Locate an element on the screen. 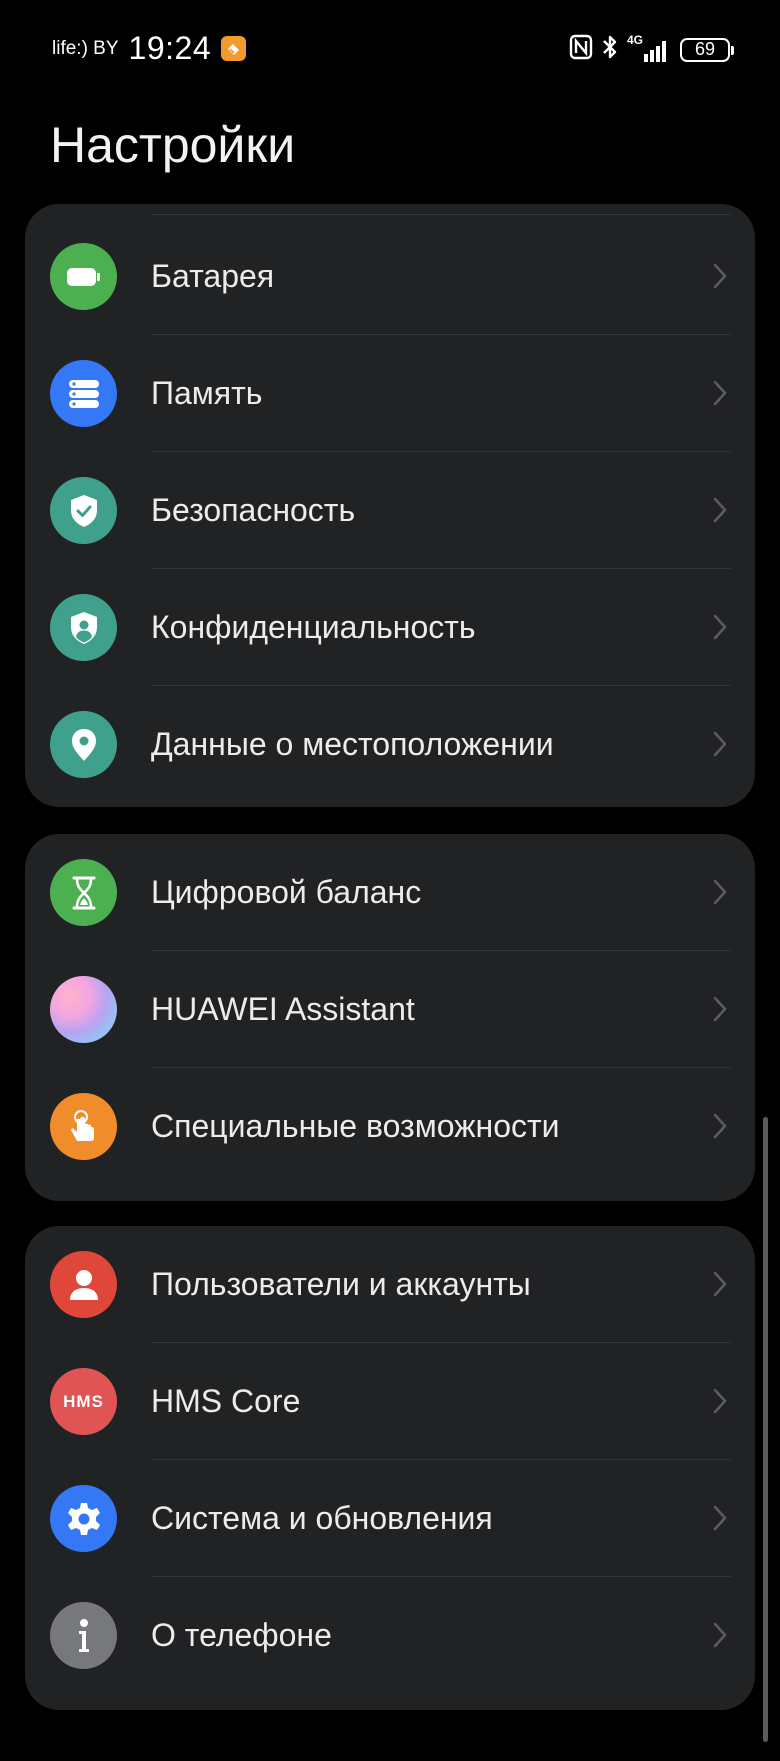  settings-item-system-updates: Система и обновления is located at coordinates (390, 1518).